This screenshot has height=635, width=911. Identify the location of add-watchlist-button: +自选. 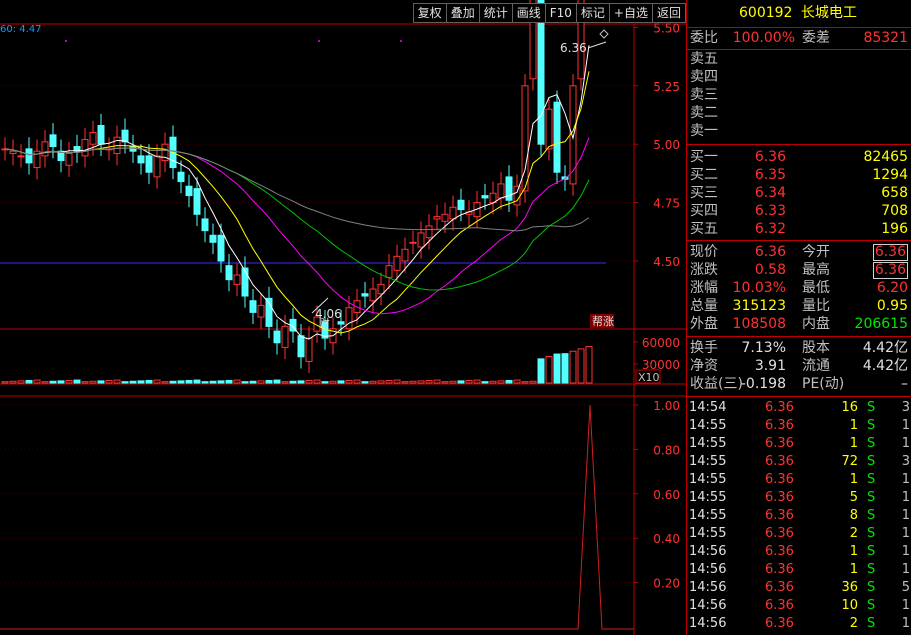
(630, 13).